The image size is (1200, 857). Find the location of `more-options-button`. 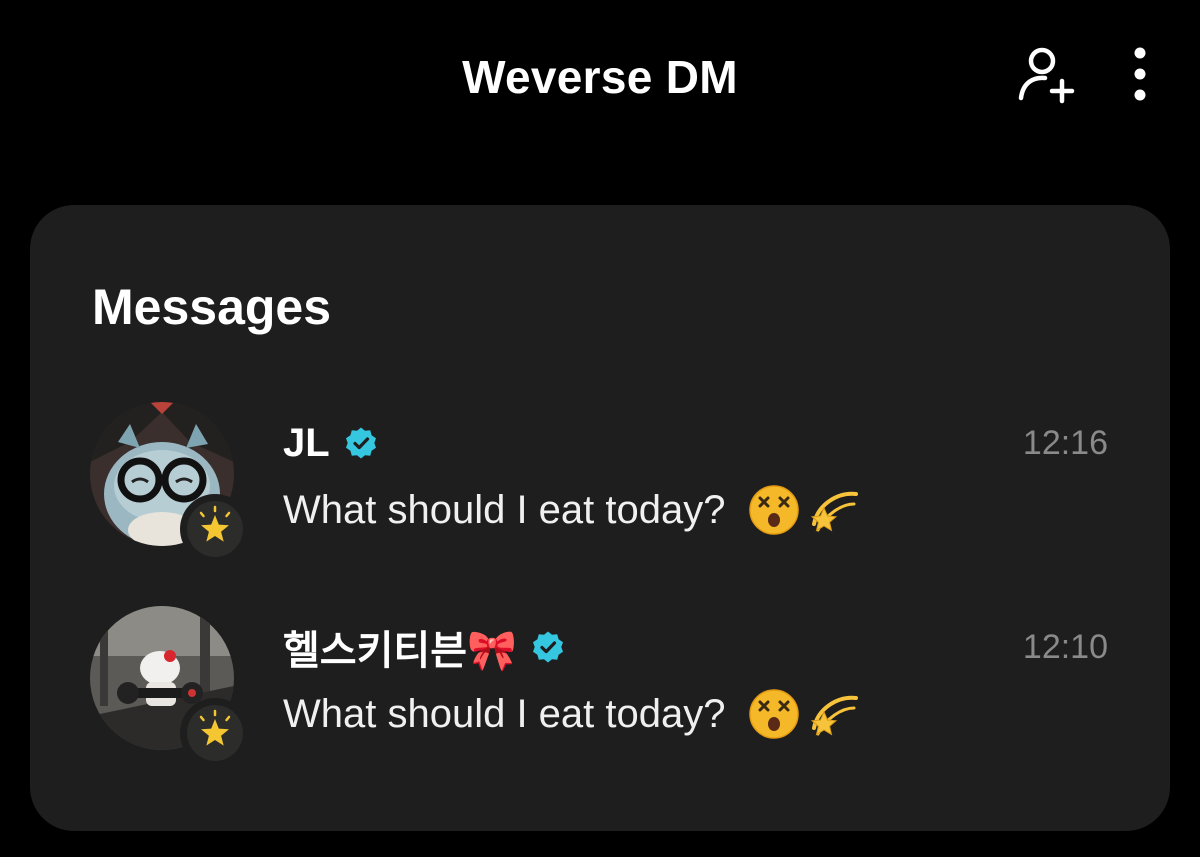

more-options-button is located at coordinates (1140, 74).